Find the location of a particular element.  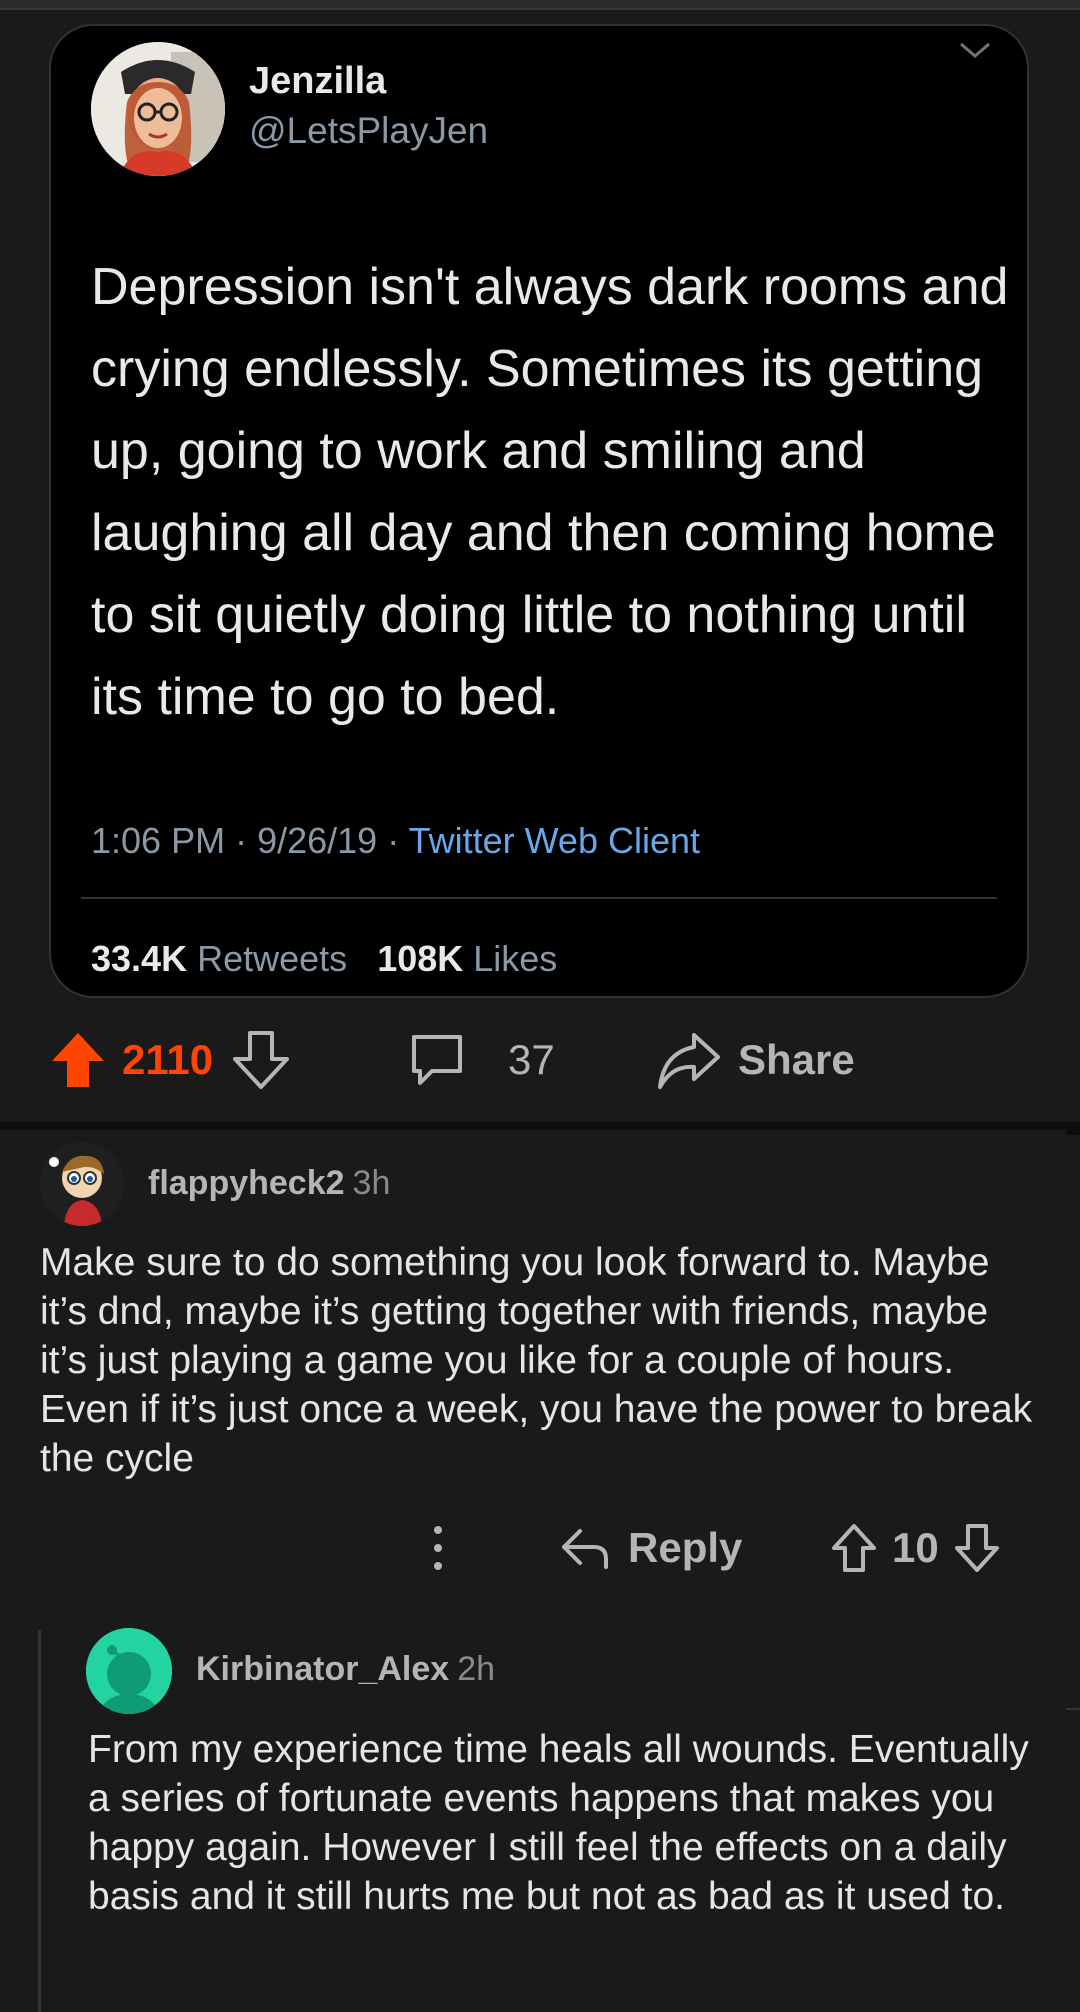

more-icon is located at coordinates (438, 1548).